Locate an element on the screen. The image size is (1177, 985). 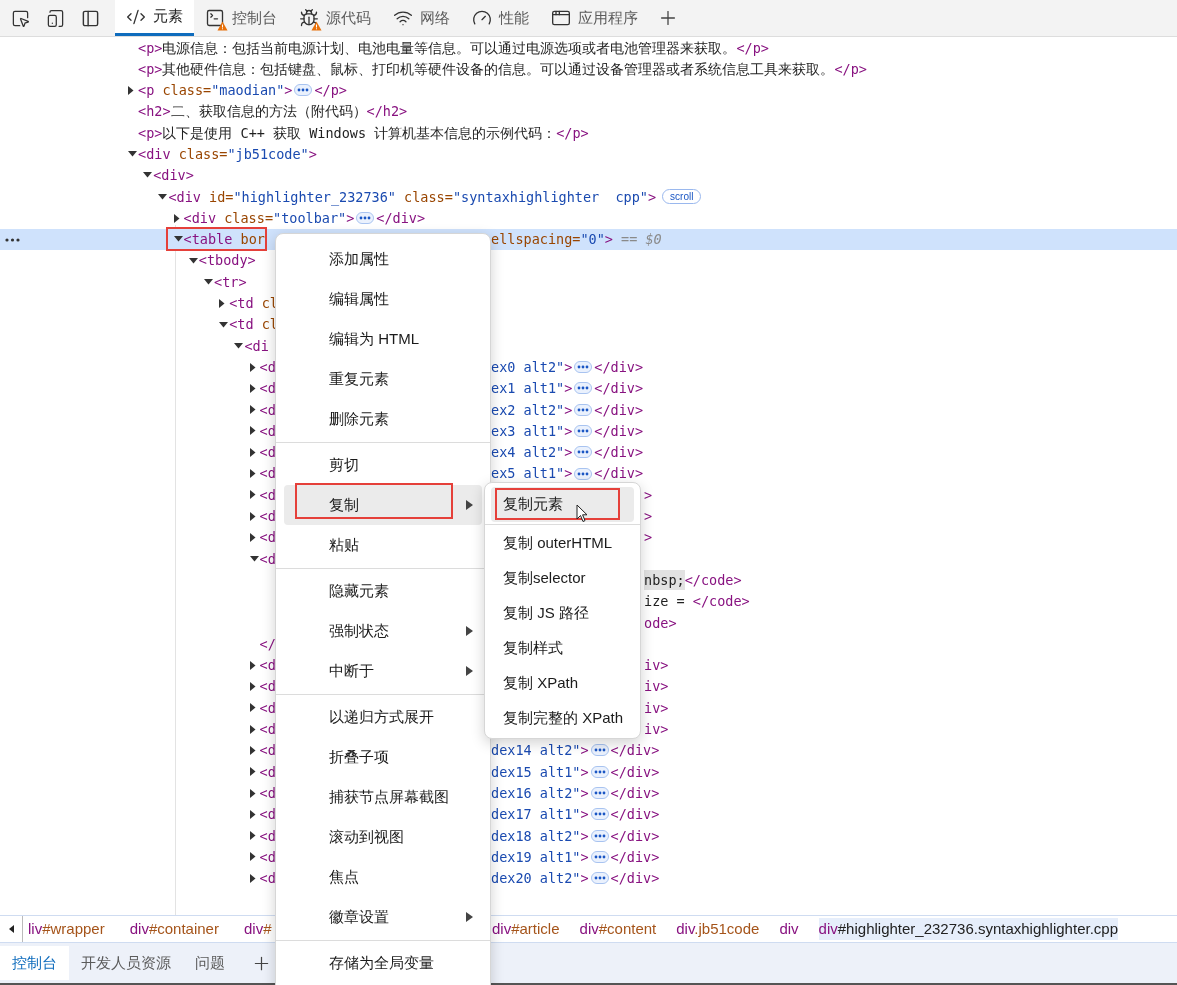
device-icon is located at coordinates (55, 18).